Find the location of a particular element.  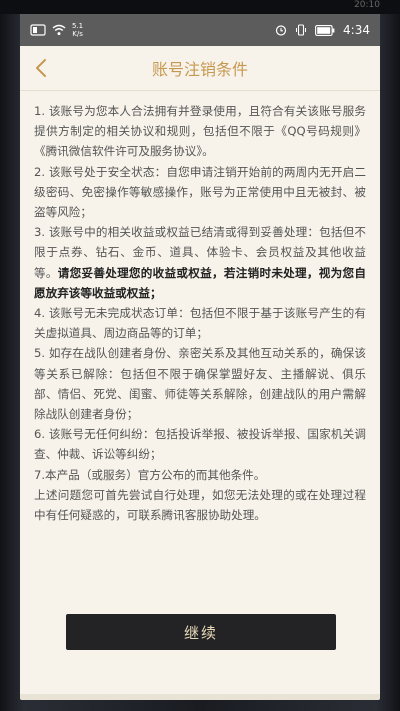

sim-icon is located at coordinates (38, 30).